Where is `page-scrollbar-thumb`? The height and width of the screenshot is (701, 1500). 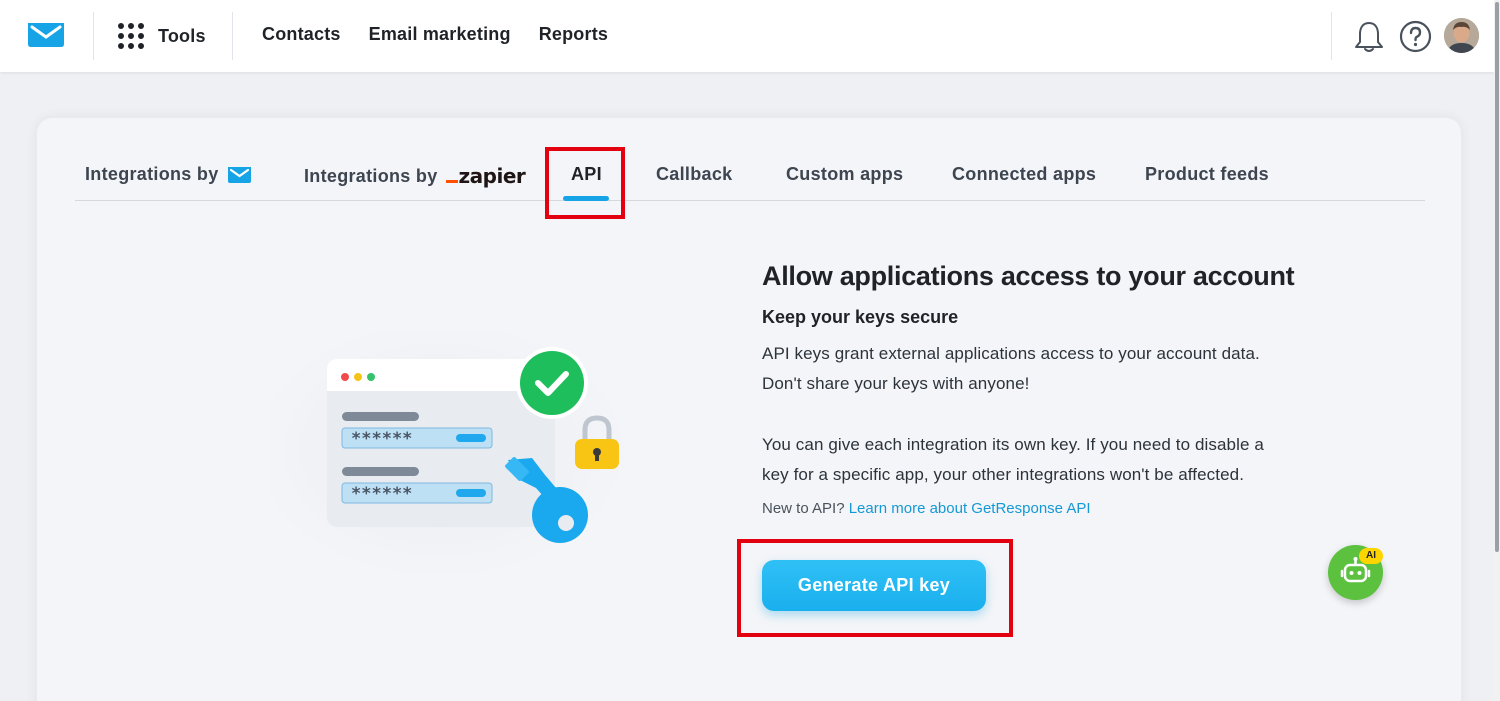
page-scrollbar-thumb is located at coordinates (1497, 277).